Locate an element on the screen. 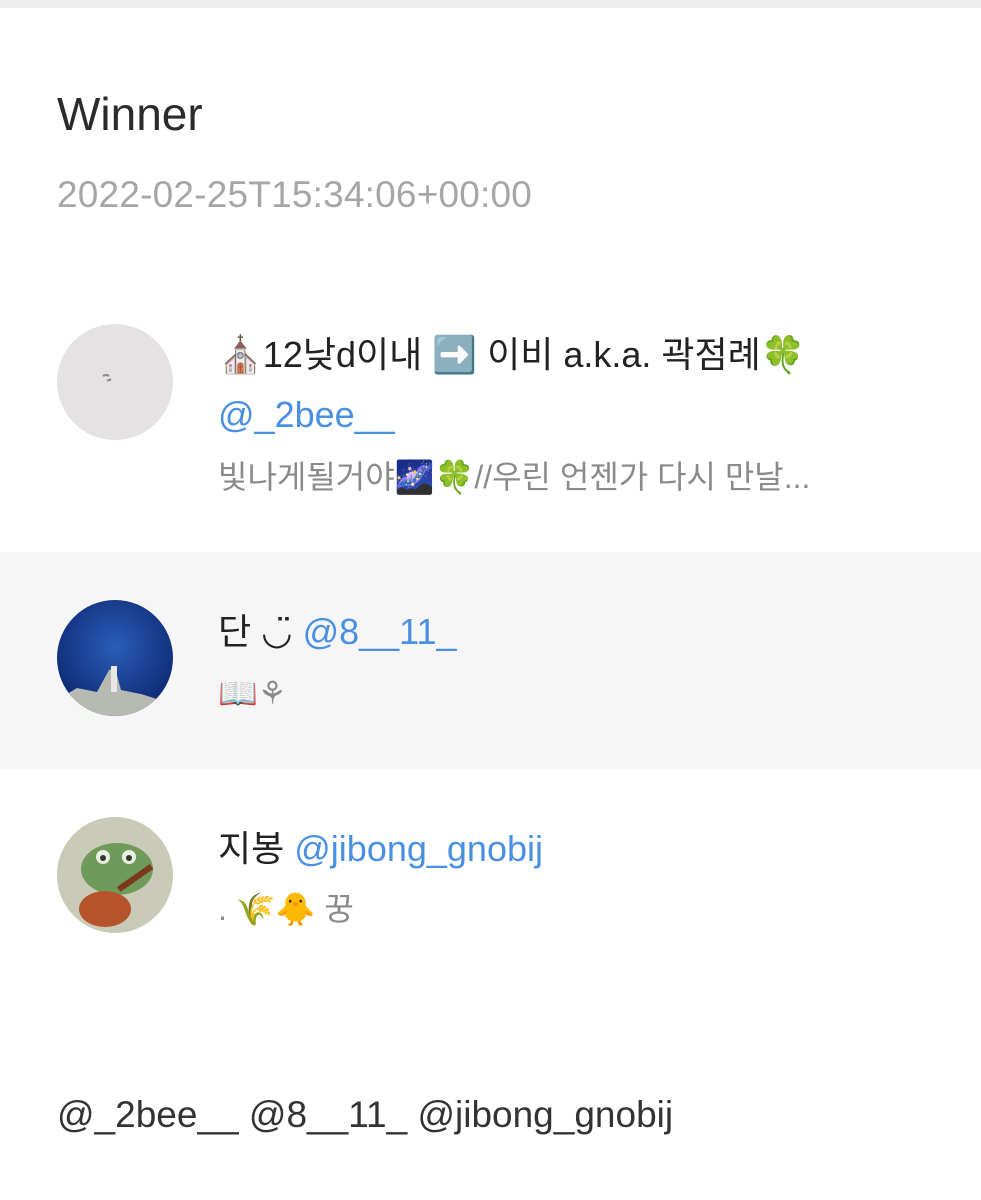 The image size is (981, 1200). winner-name-line: 지봉 @jibong_gnobij is located at coordinates (380, 849).